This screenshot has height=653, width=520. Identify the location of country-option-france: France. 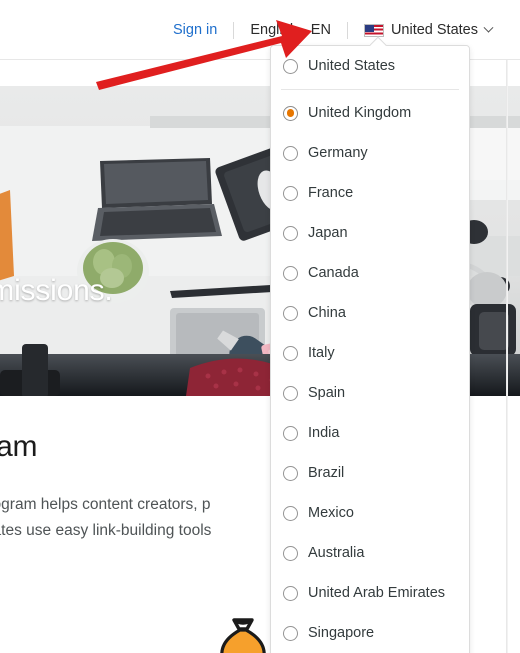
(370, 193).